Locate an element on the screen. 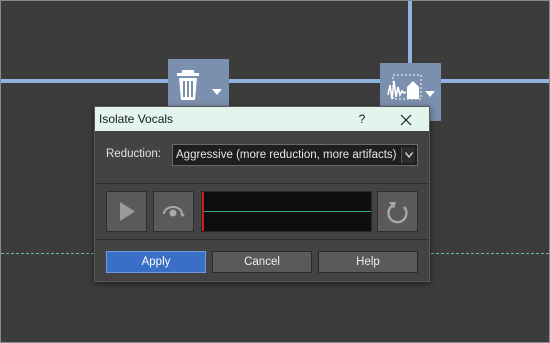 The height and width of the screenshot is (343, 550). play-button is located at coordinates (126, 211).